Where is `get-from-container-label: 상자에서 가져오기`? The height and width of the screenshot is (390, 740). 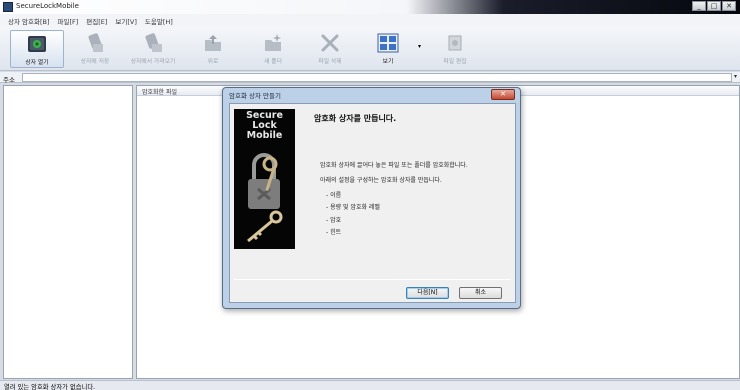
get-from-container-label: 상자에서 가져오기 is located at coordinates (153, 62).